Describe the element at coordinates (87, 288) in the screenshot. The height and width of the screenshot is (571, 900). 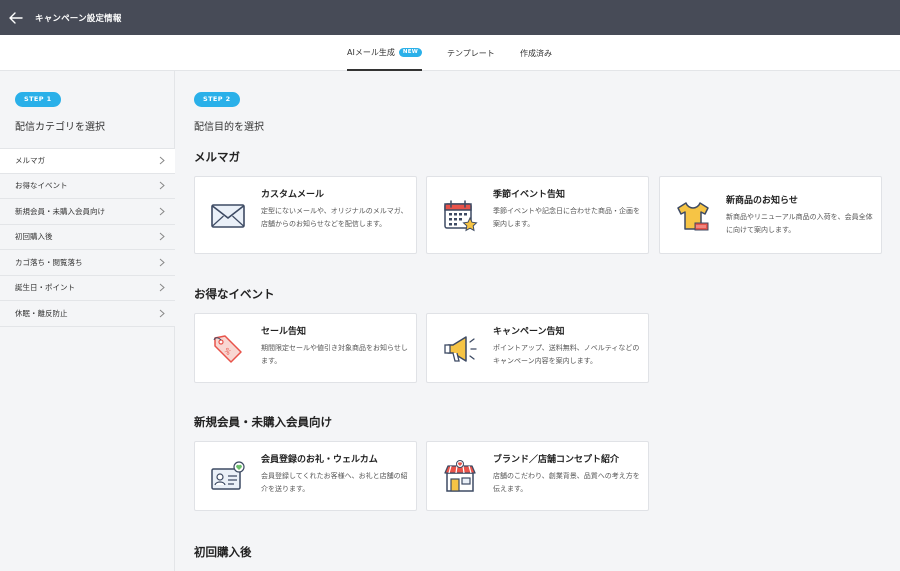
I see `sidebar-item-birthday-points: 誕生日・ポイント` at that location.